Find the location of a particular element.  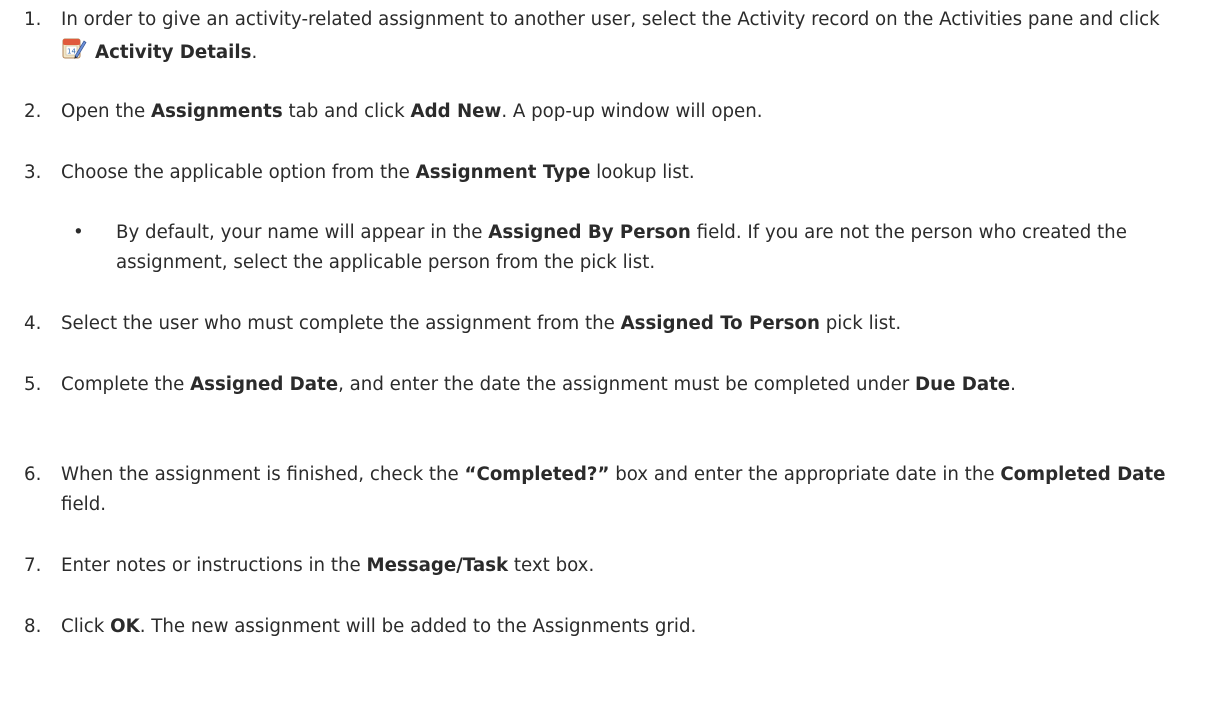

step-number: 6. is located at coordinates (33, 474).